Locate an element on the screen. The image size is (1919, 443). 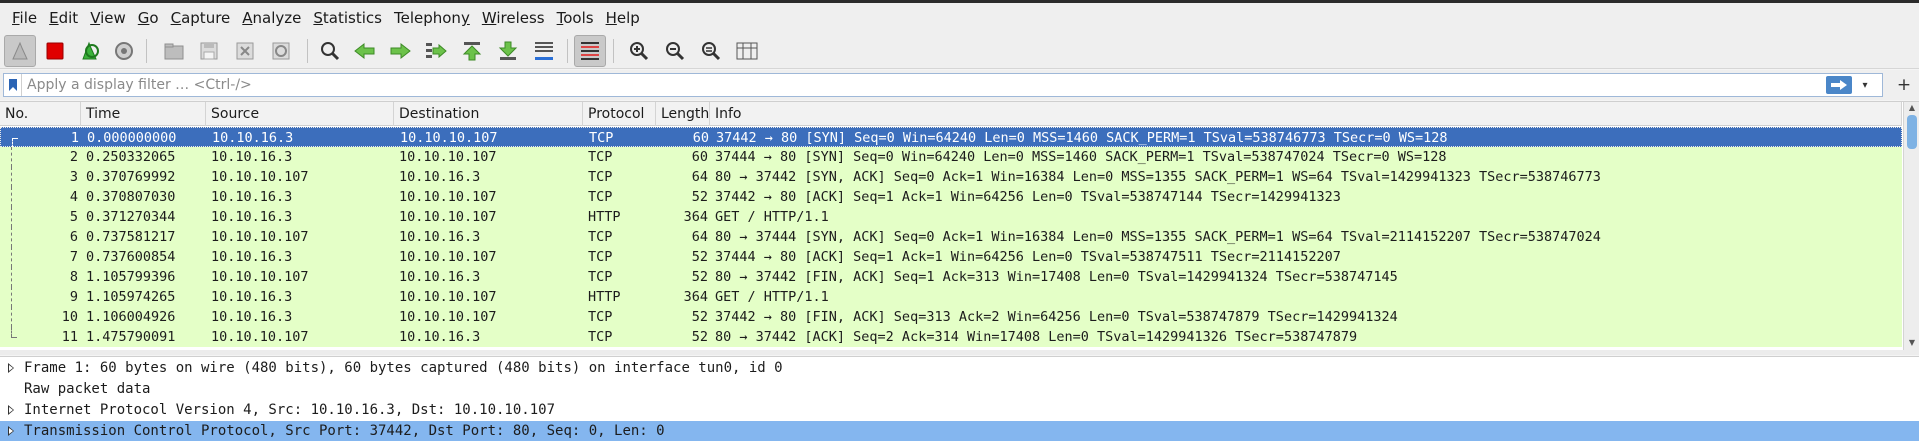
menu-analyze: Analyze is located at coordinates (271, 18).